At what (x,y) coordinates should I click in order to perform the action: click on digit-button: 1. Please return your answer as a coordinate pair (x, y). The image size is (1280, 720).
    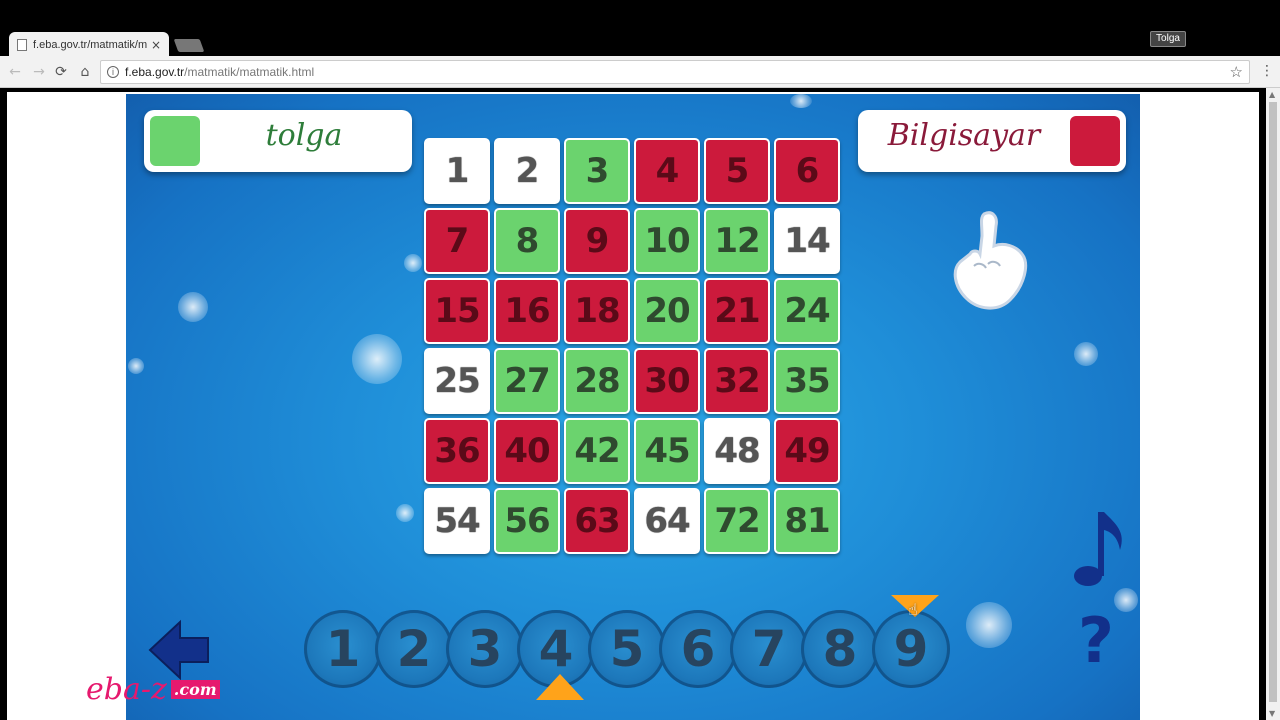
    Looking at the image, I should click on (343, 649).